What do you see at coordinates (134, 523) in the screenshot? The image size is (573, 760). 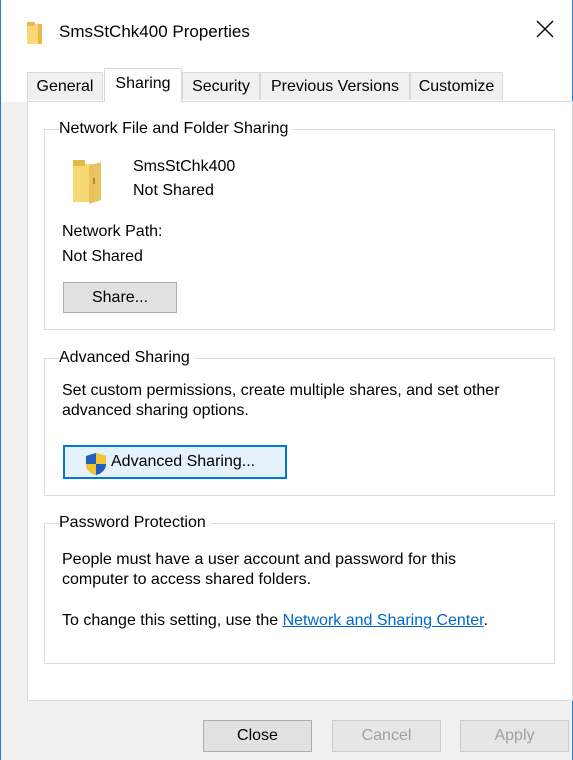 I see `password-protection-legend: Password Protection` at bounding box center [134, 523].